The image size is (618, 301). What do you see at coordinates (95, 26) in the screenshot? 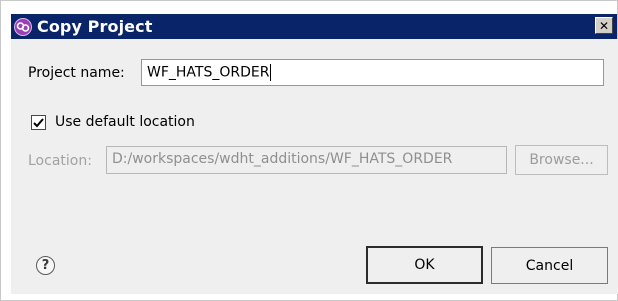
I see `dialog-title: Copy Project` at bounding box center [95, 26].